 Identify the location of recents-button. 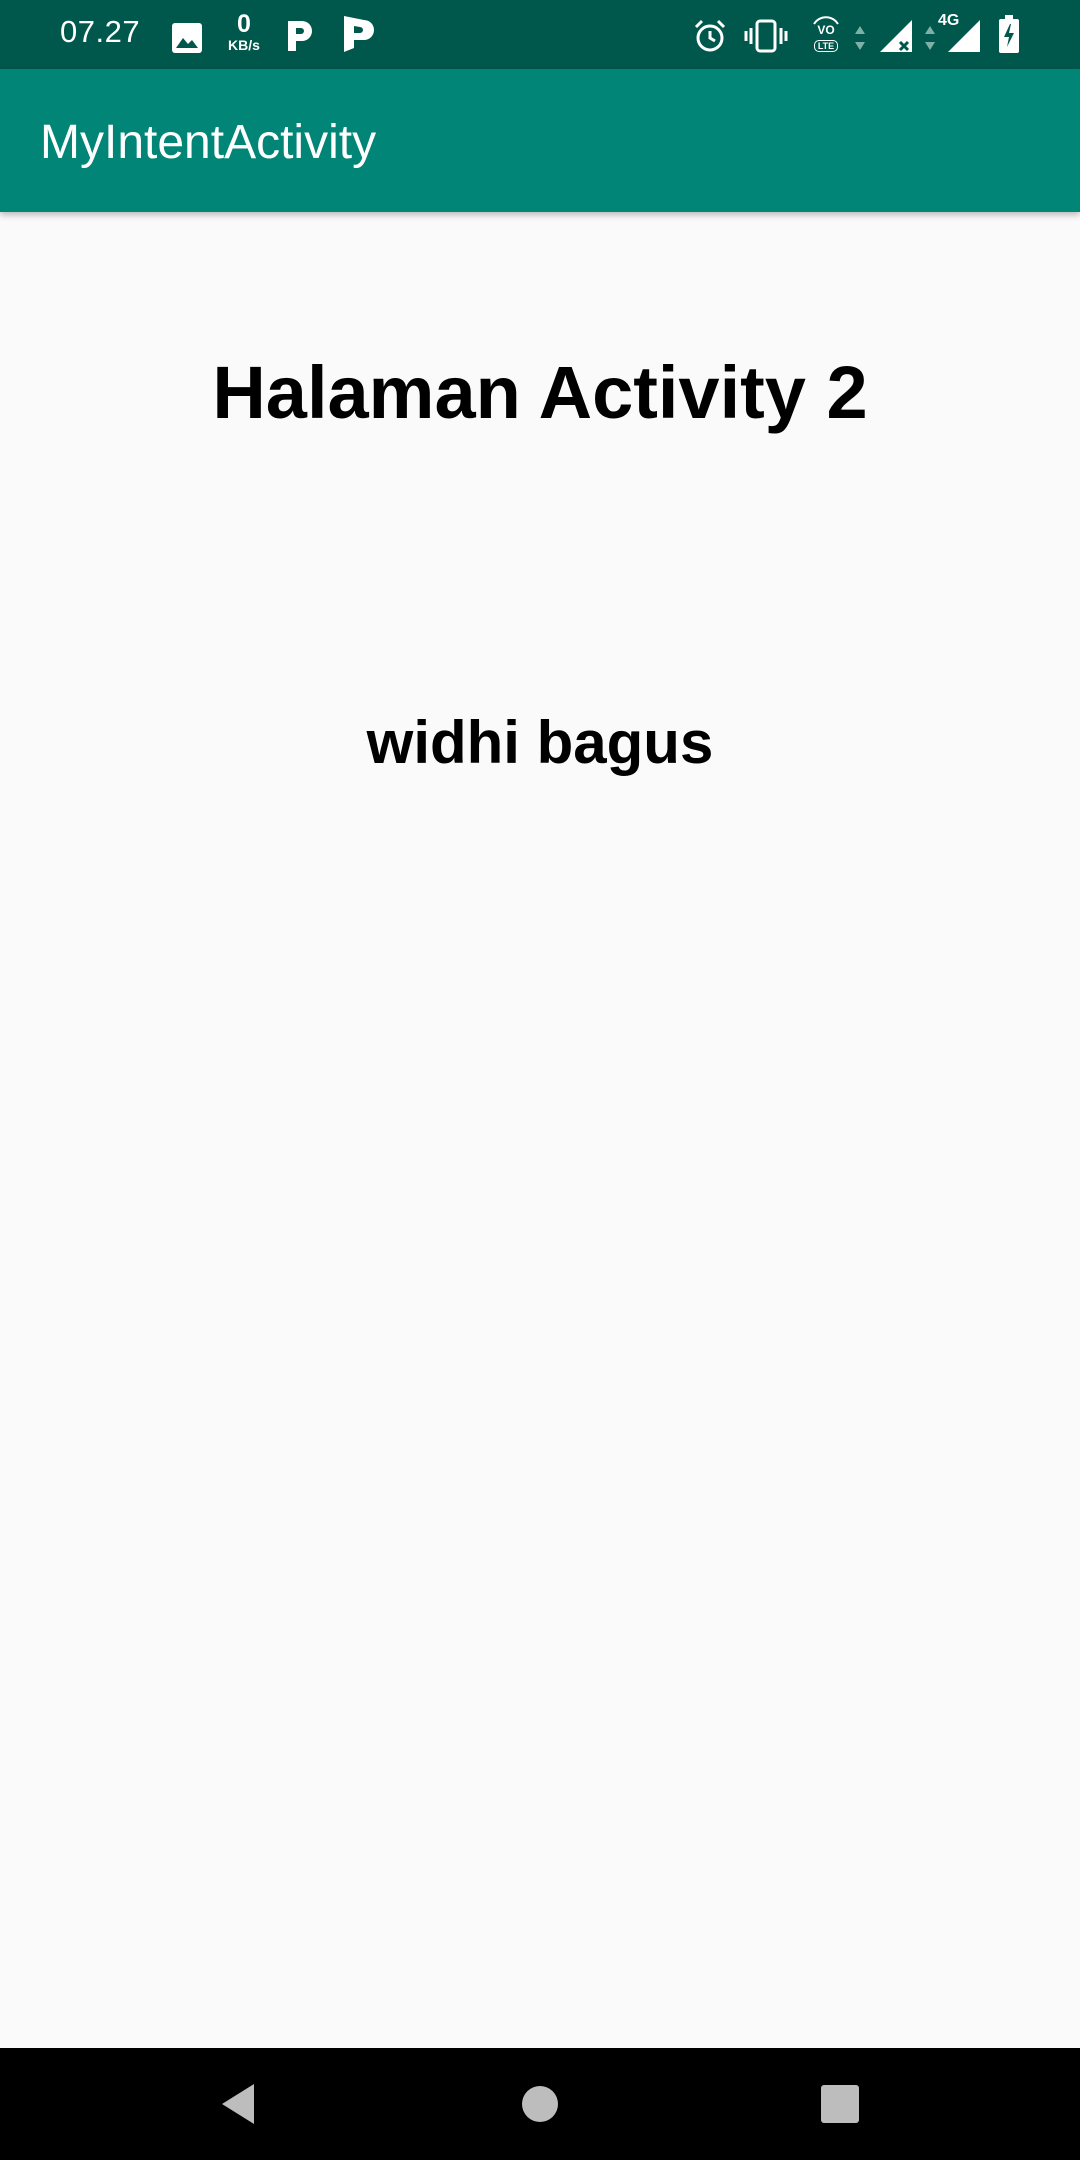
(840, 2104).